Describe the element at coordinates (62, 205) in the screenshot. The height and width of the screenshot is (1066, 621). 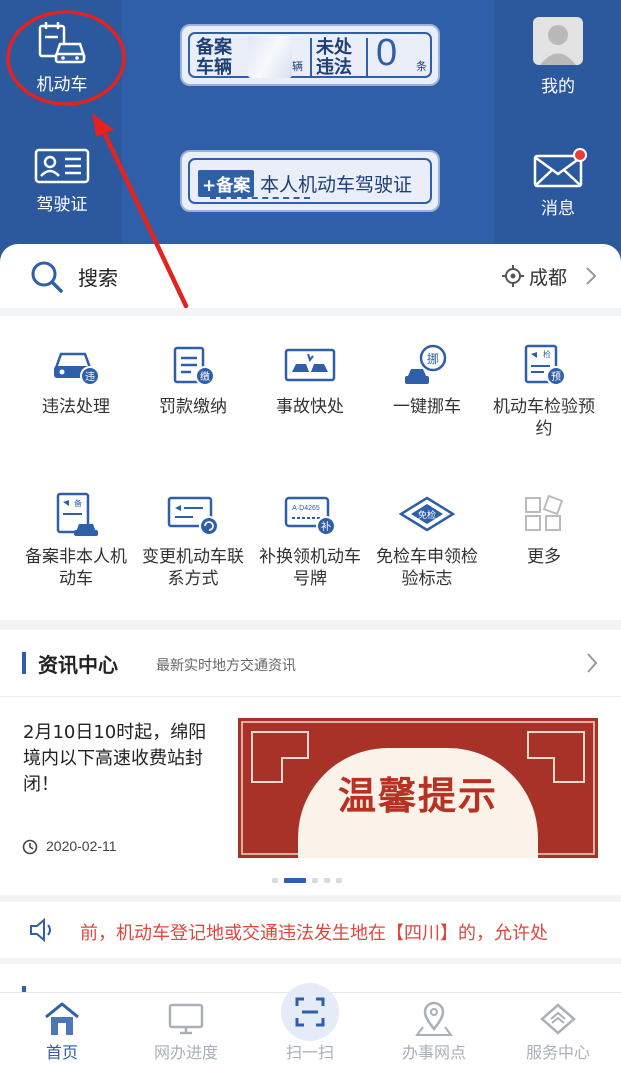
I see `license-label: 驾驶证` at that location.